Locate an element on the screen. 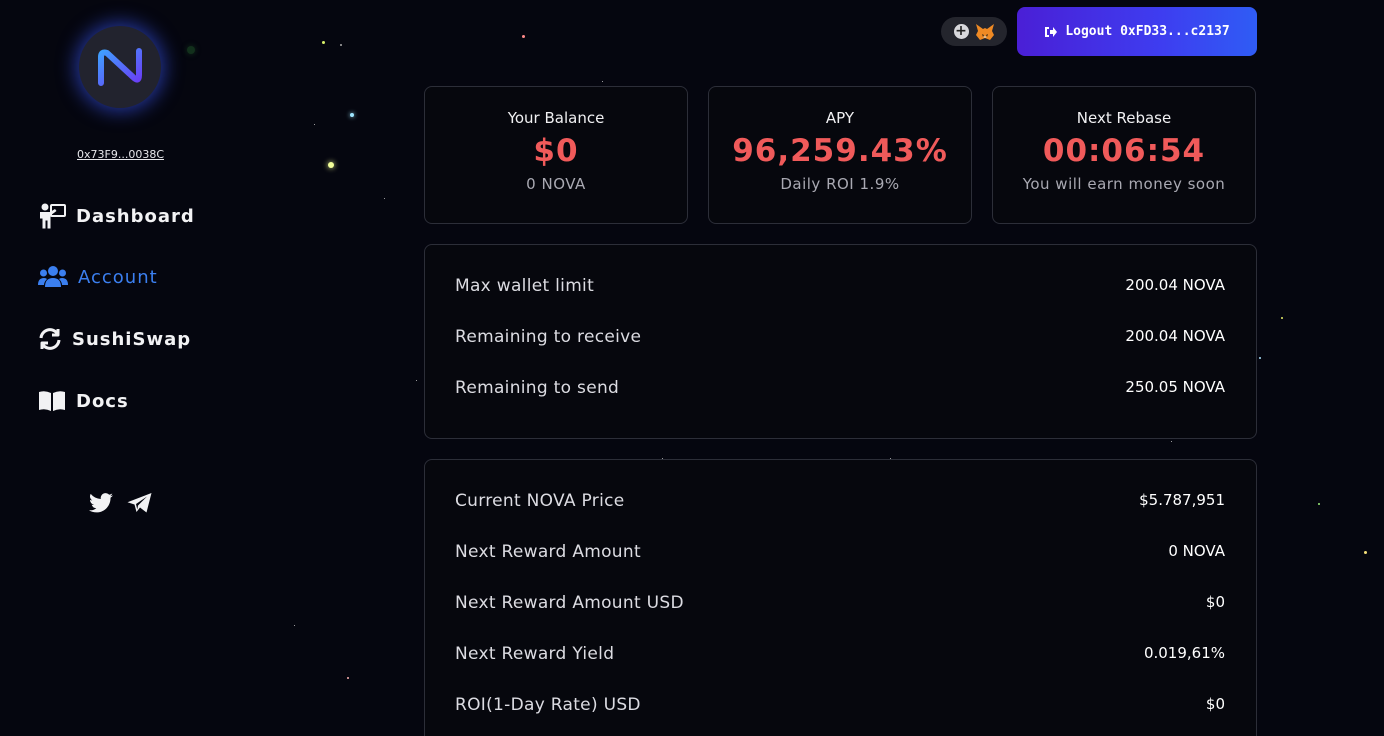 The image size is (1384, 736). users-icon is located at coordinates (53, 276).